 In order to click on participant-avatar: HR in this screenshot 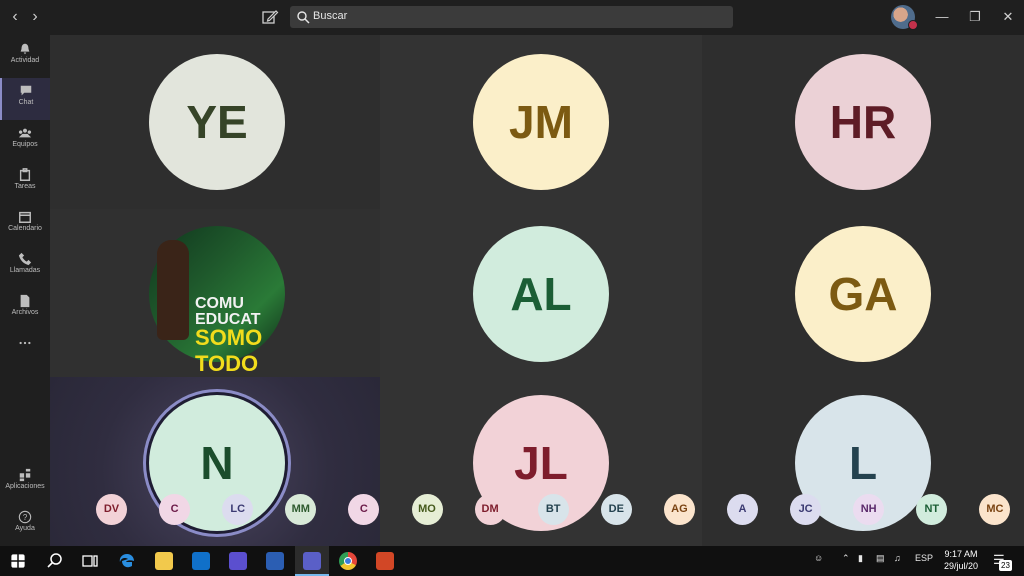, I will do `click(863, 122)`.